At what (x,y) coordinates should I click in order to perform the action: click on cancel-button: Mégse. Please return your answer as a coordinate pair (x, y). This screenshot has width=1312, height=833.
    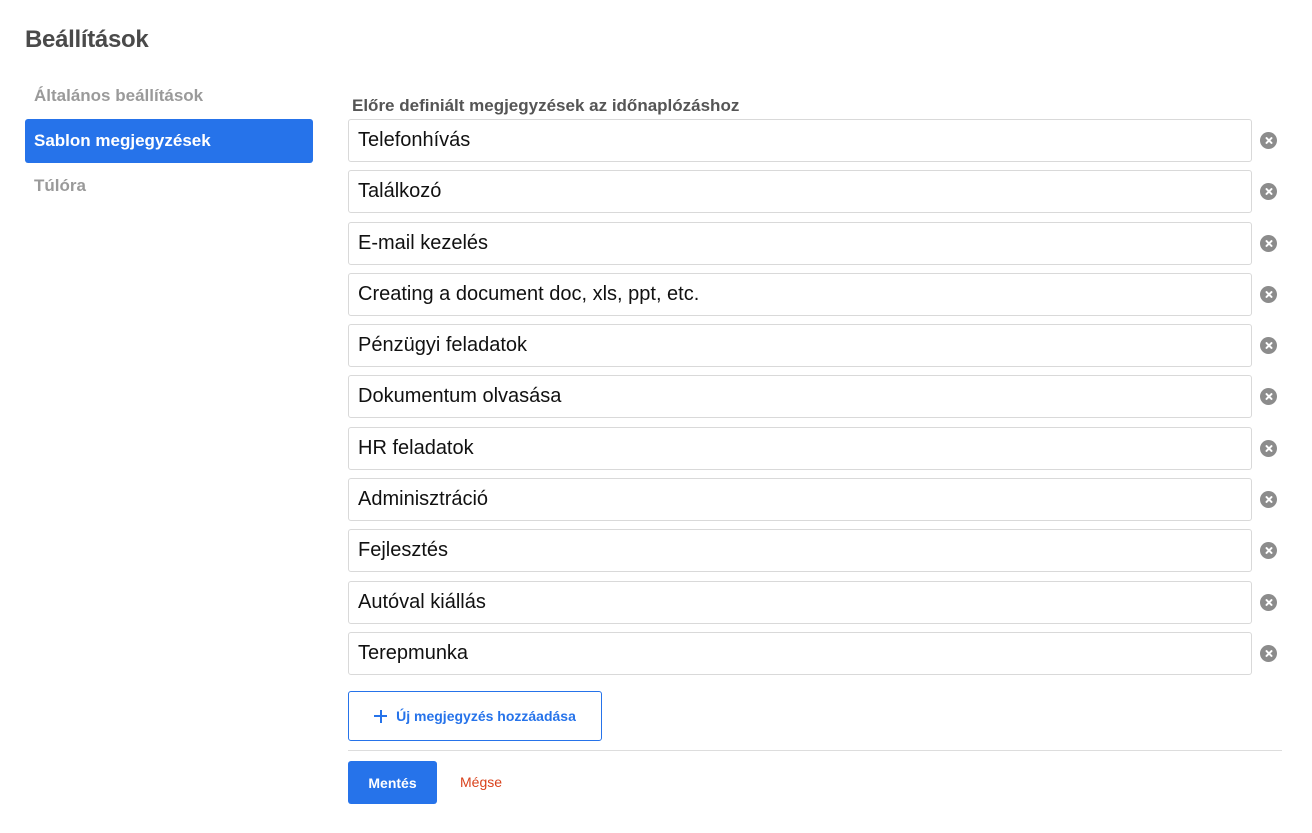
    Looking at the image, I should click on (481, 782).